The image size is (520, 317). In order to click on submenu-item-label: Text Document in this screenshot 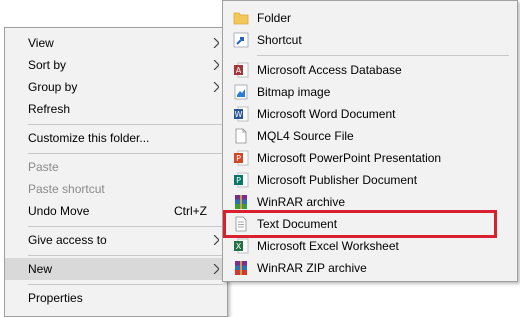, I will do `click(297, 224)`.